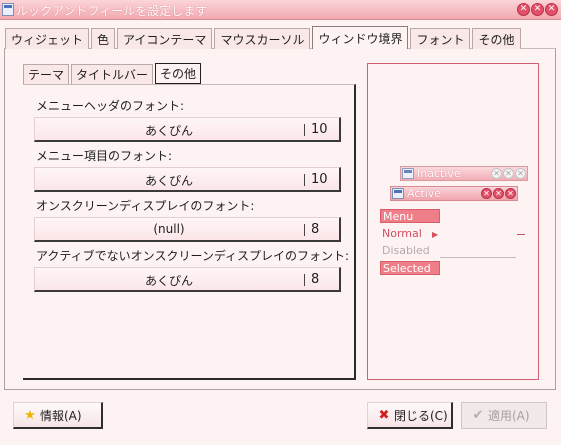 The height and width of the screenshot is (445, 561). What do you see at coordinates (193, 256) in the screenshot?
I see `inactive-osd-font-label: アクティブでないオンスクリーンディスプレイのフォント:` at bounding box center [193, 256].